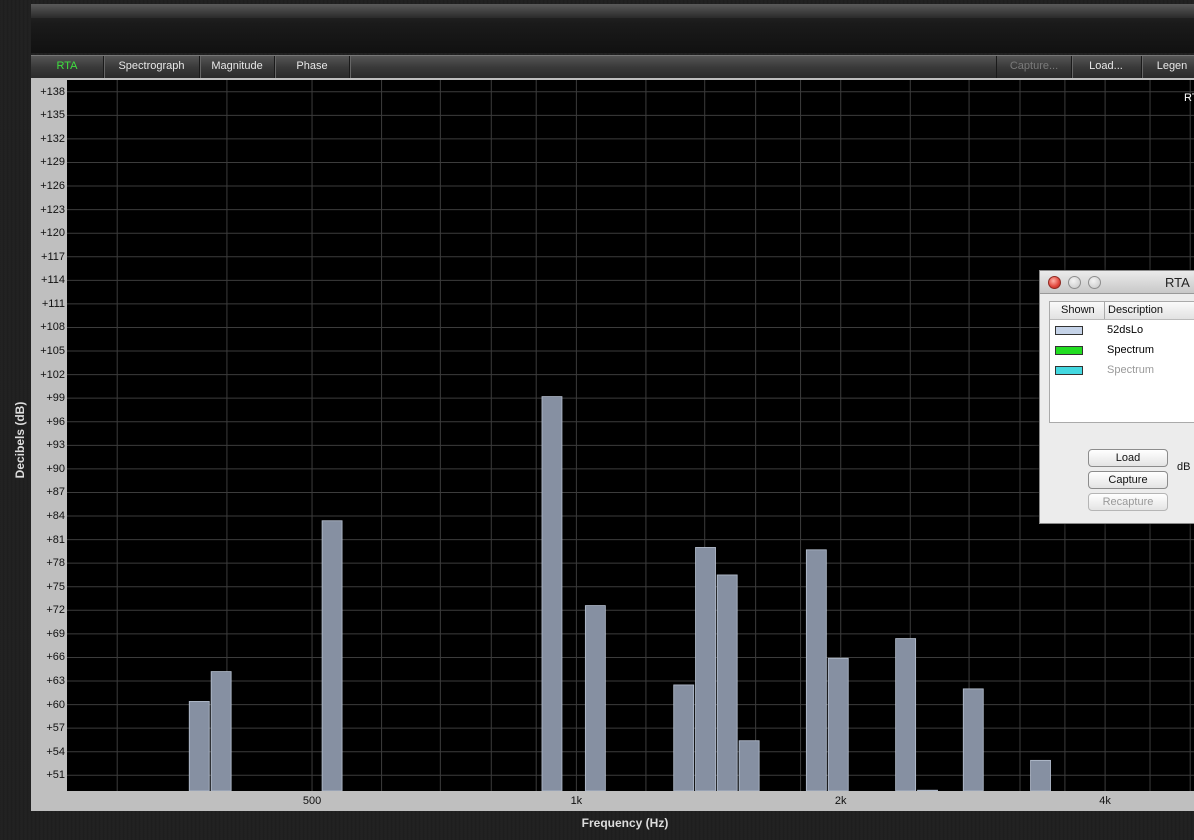 The height and width of the screenshot is (840, 1194). I want to click on y-tick-label: +117, so click(53, 256).